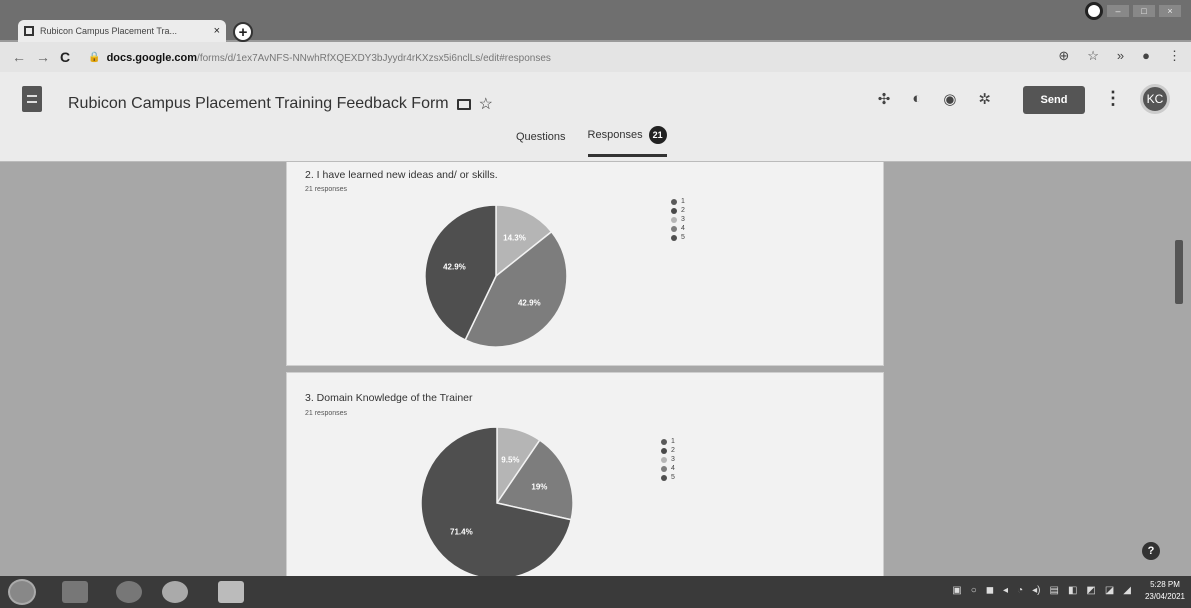  What do you see at coordinates (231, 592) in the screenshot?
I see `app-icon` at bounding box center [231, 592].